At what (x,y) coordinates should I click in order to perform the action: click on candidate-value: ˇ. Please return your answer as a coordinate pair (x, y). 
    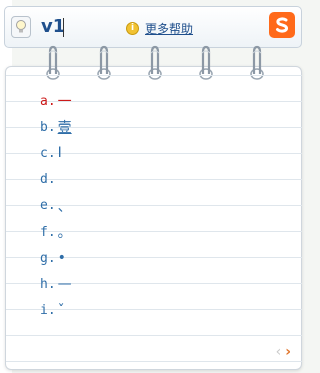
    Looking at the image, I should click on (61, 310).